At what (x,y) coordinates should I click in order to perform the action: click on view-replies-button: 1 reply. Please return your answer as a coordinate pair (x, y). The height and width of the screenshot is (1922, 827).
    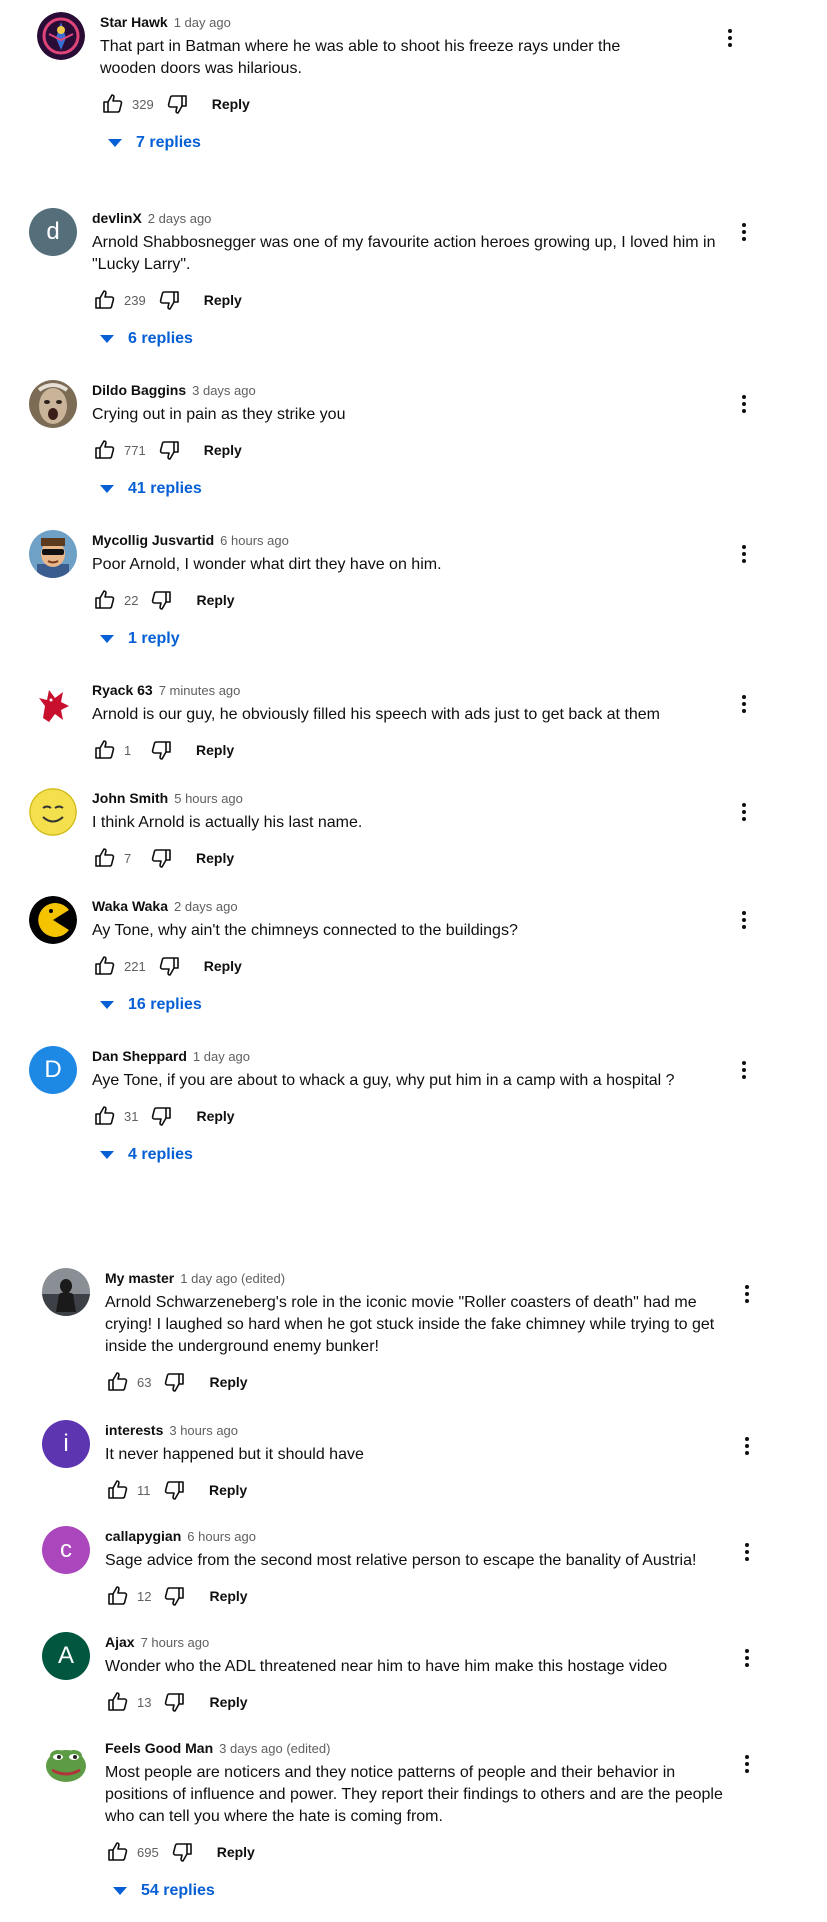
    Looking at the image, I should click on (411, 639).